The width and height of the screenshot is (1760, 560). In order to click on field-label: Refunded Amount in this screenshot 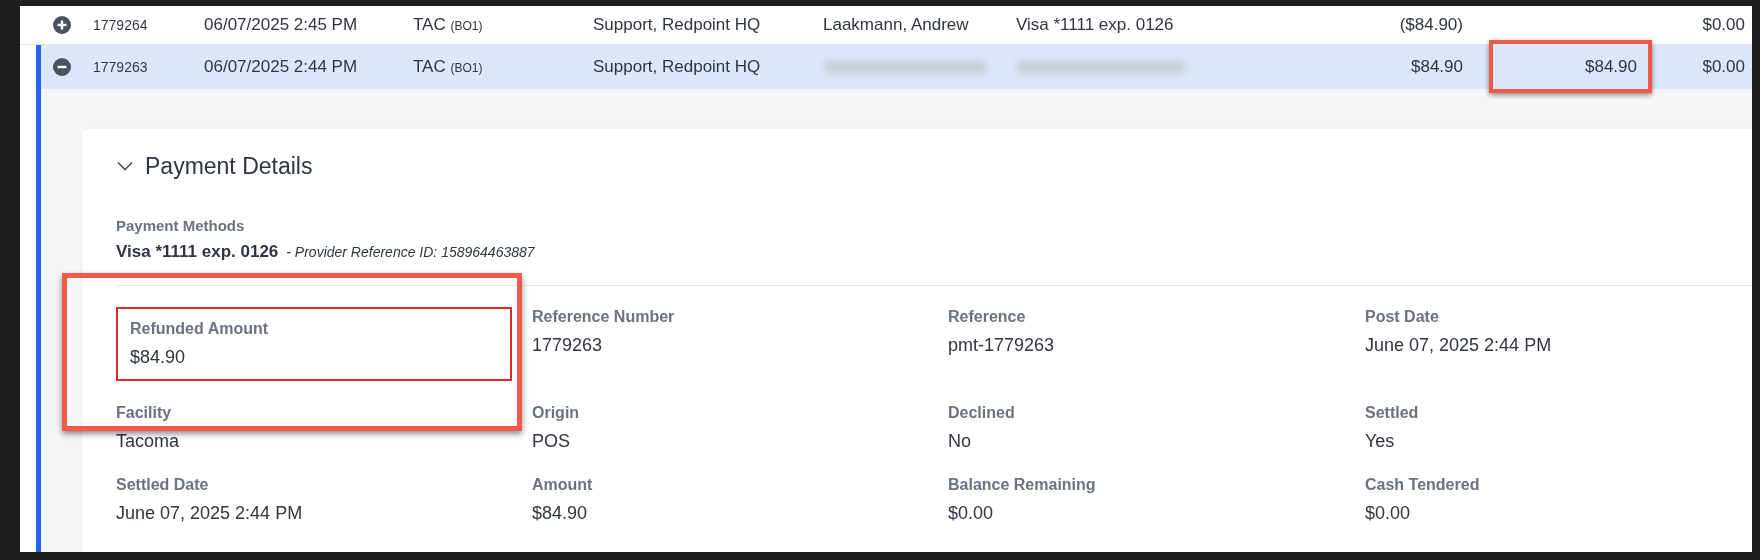, I will do `click(199, 329)`.